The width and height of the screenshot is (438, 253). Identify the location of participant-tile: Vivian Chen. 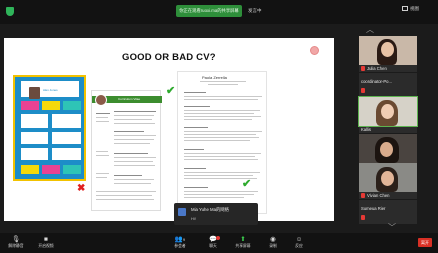
(388, 181).